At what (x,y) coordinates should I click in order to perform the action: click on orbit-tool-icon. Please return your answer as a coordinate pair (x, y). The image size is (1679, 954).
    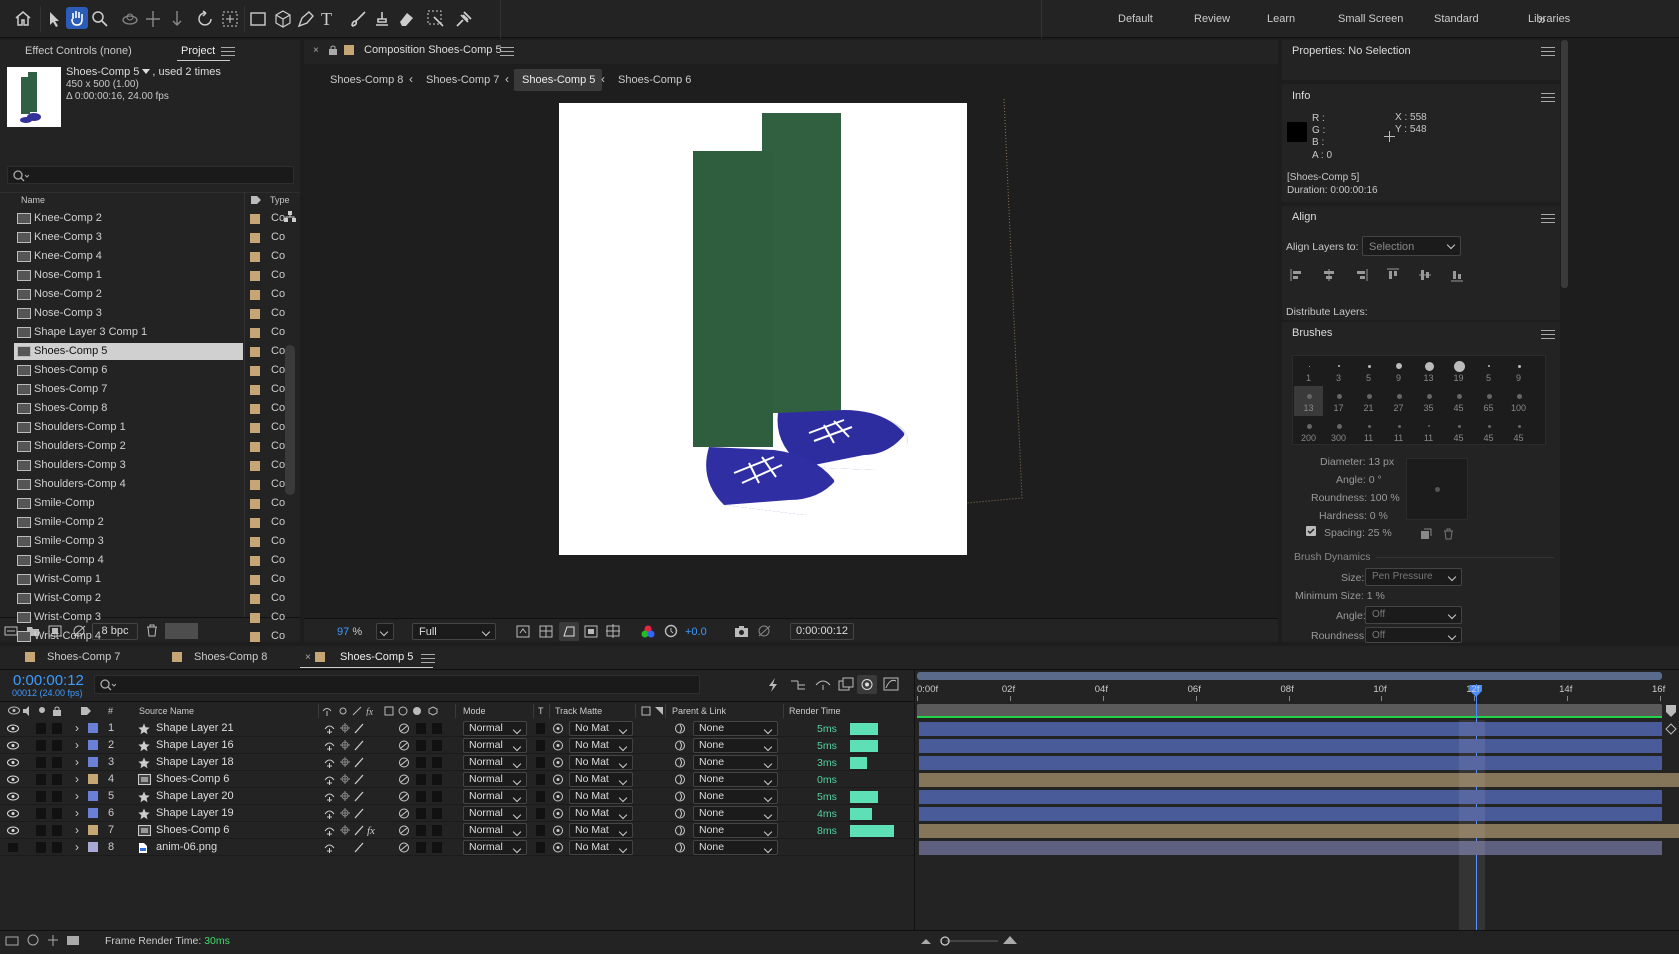
    Looking at the image, I should click on (130, 19).